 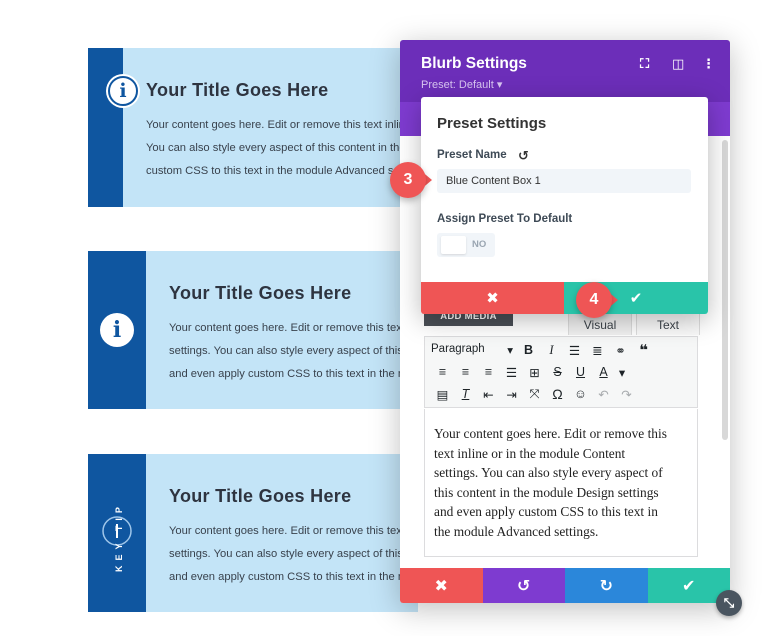 I want to click on strikethrough-icon: S, so click(x=557, y=372).